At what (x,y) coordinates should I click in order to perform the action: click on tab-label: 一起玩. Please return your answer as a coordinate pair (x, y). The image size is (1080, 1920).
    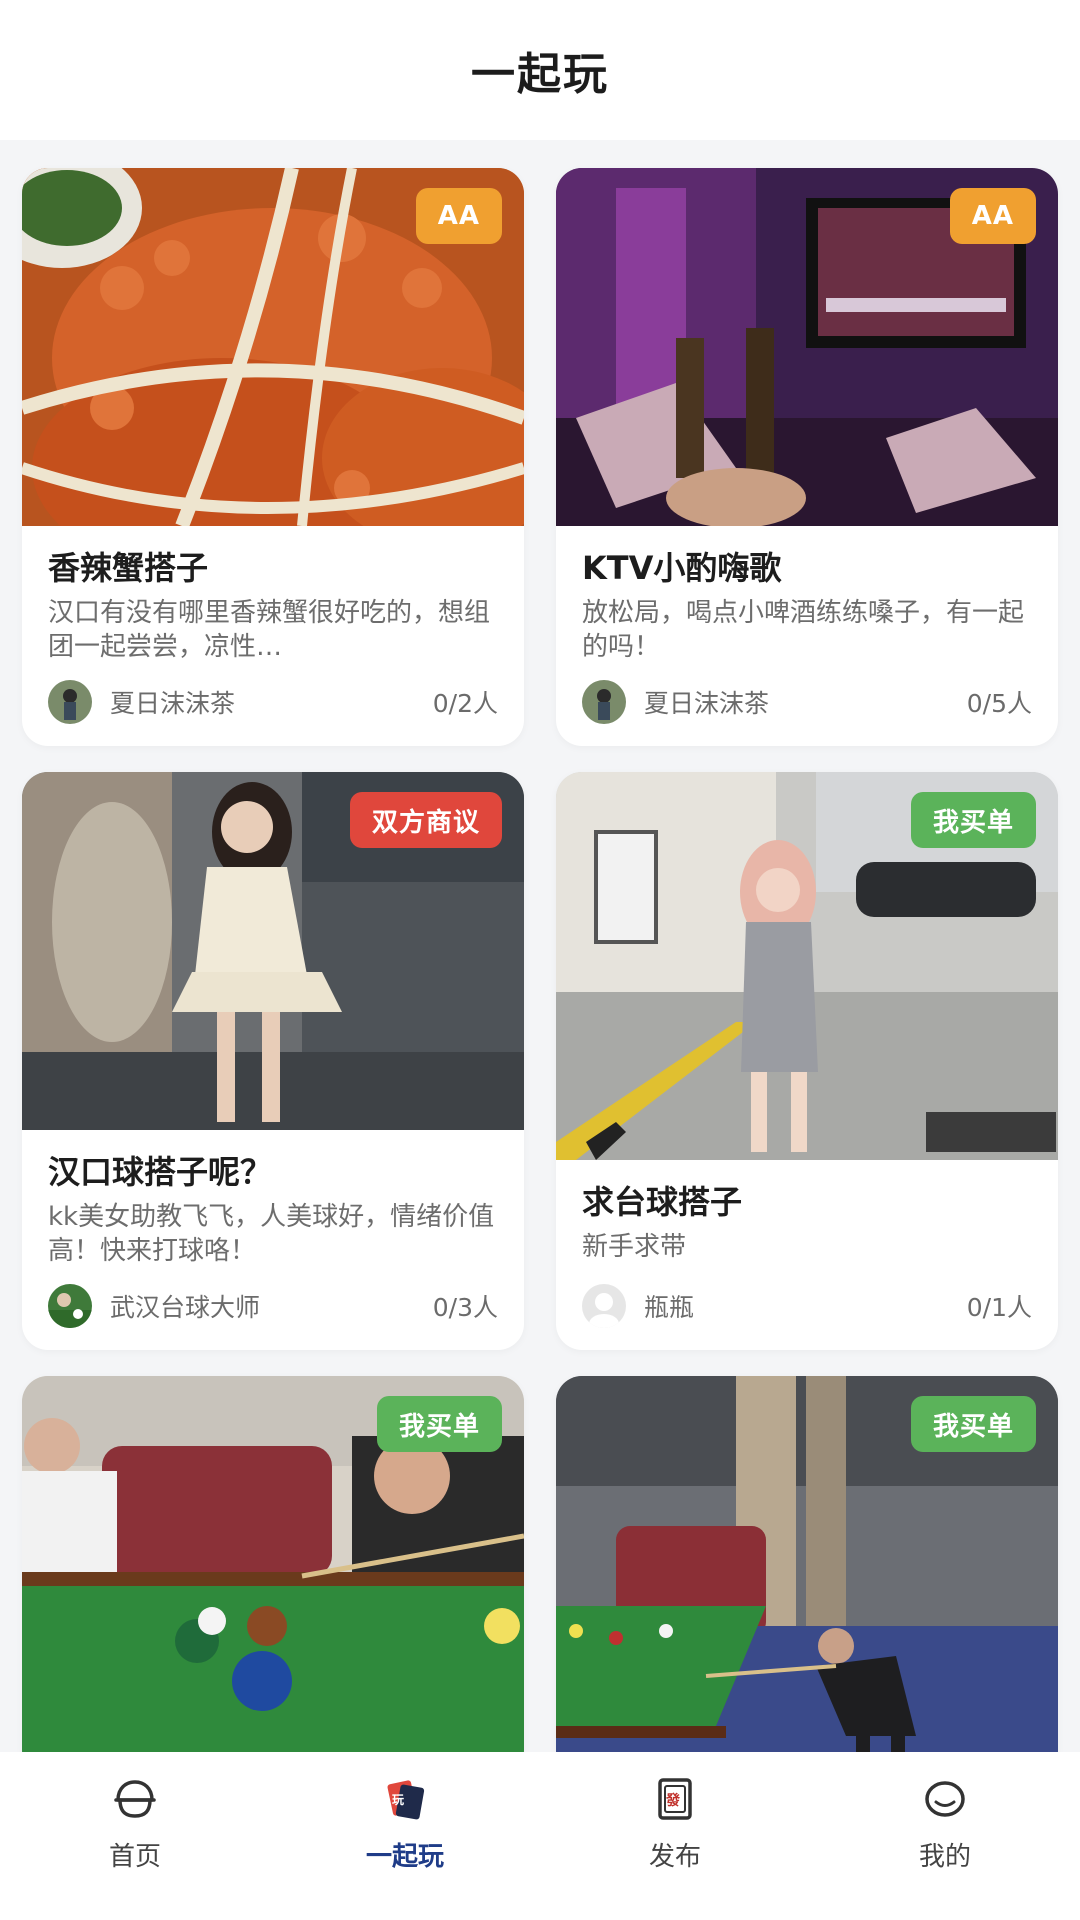
    Looking at the image, I should click on (404, 1857).